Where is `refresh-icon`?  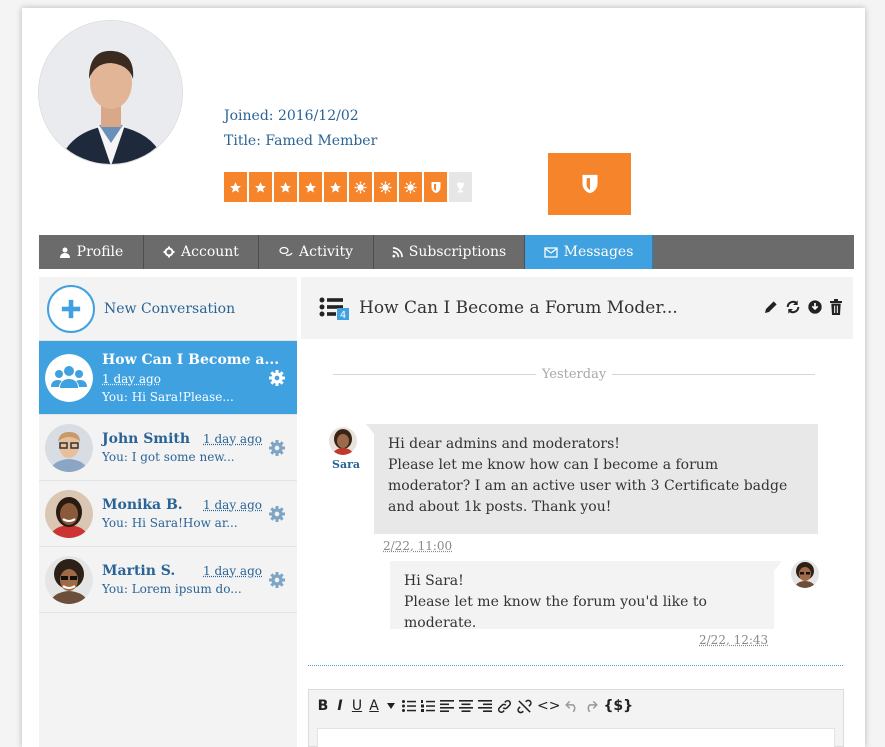 refresh-icon is located at coordinates (793, 307).